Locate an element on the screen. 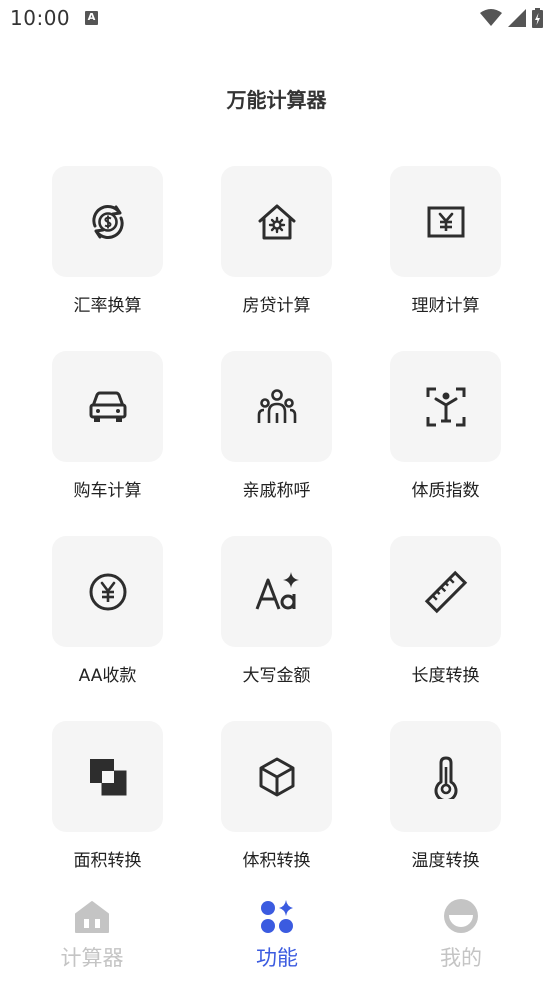 This screenshot has height=984, width=553. feature-tile-exchange-rate: 汇率换算 is located at coordinates (107, 241).